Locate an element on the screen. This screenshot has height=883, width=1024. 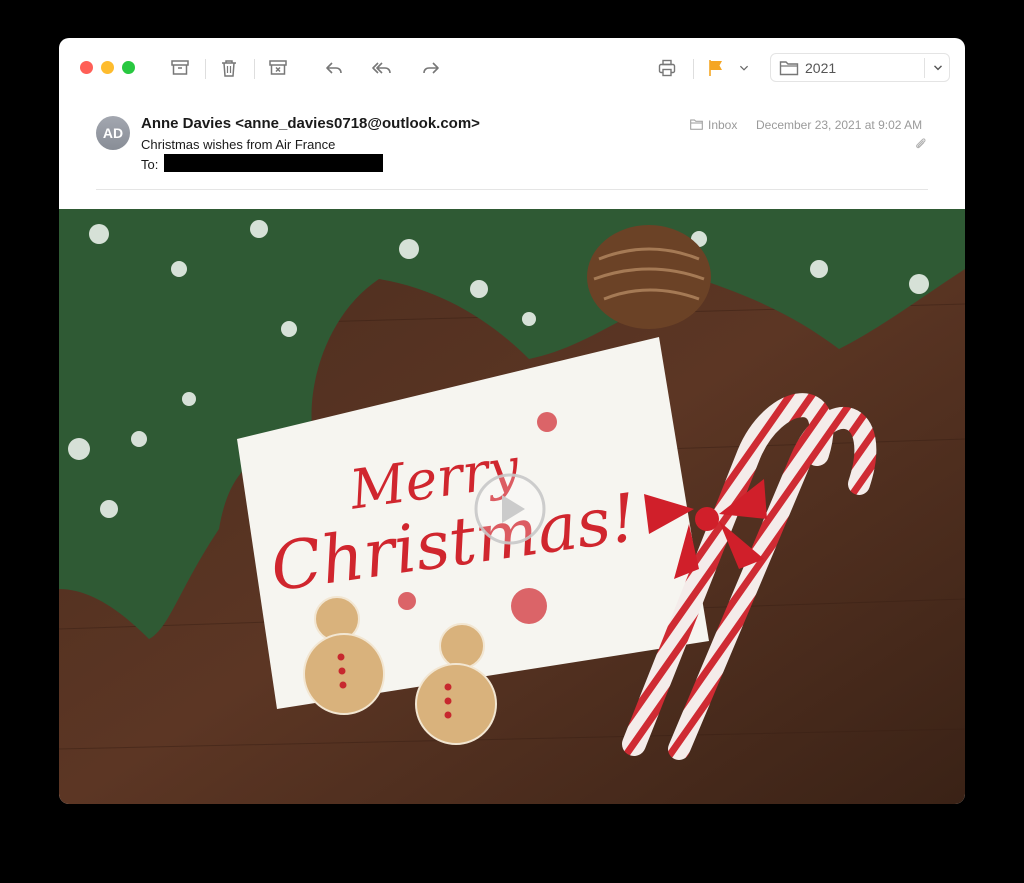
reply-all-button is located at coordinates (382, 68).